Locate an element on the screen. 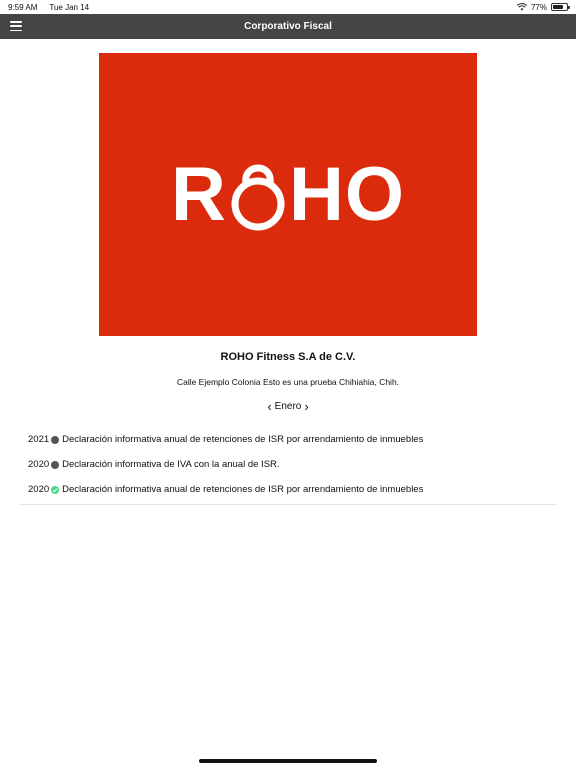 This screenshot has height=768, width=576. logo-letters-right: HO is located at coordinates (346, 194).